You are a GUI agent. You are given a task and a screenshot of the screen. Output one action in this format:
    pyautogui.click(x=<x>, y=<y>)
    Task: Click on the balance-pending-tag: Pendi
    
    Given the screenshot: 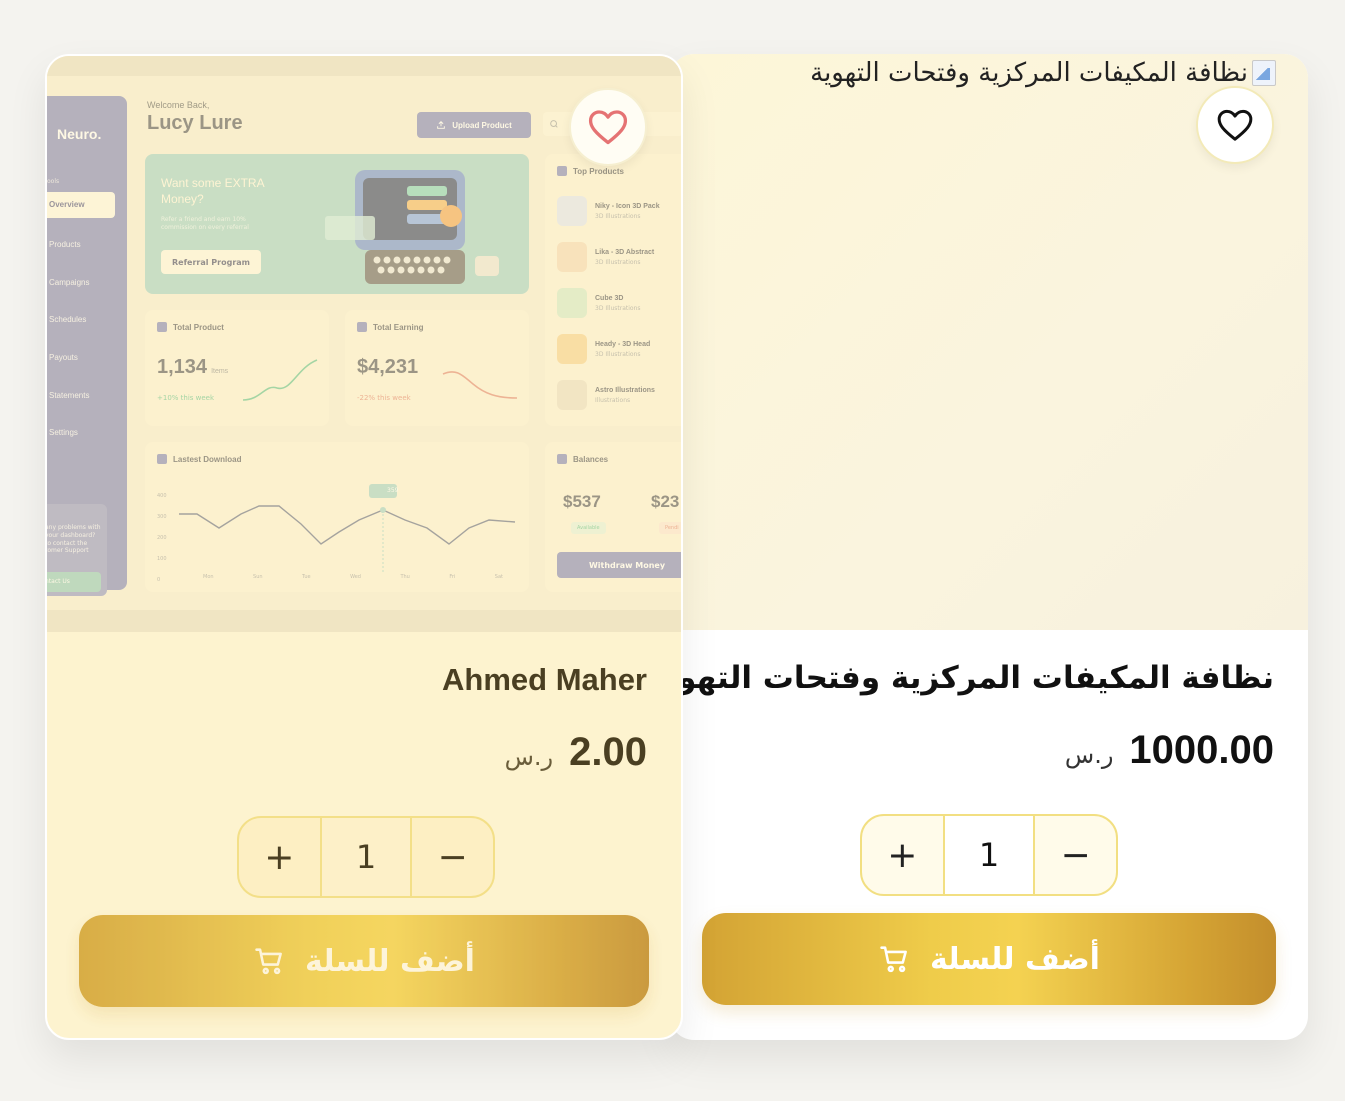 What is the action you would take?
    pyautogui.click(x=670, y=528)
    